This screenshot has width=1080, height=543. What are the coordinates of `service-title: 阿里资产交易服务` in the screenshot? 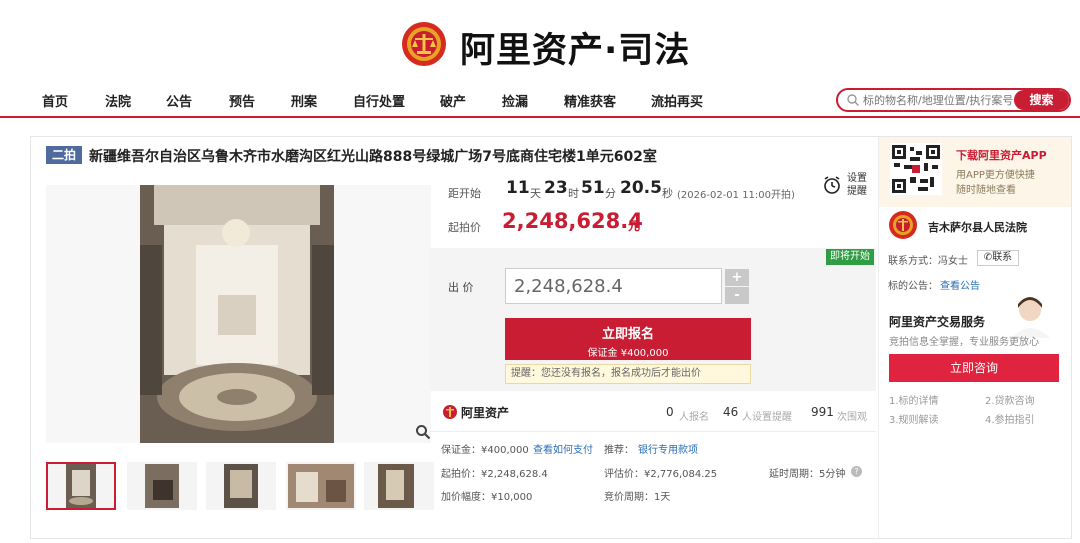 It's located at (937, 322).